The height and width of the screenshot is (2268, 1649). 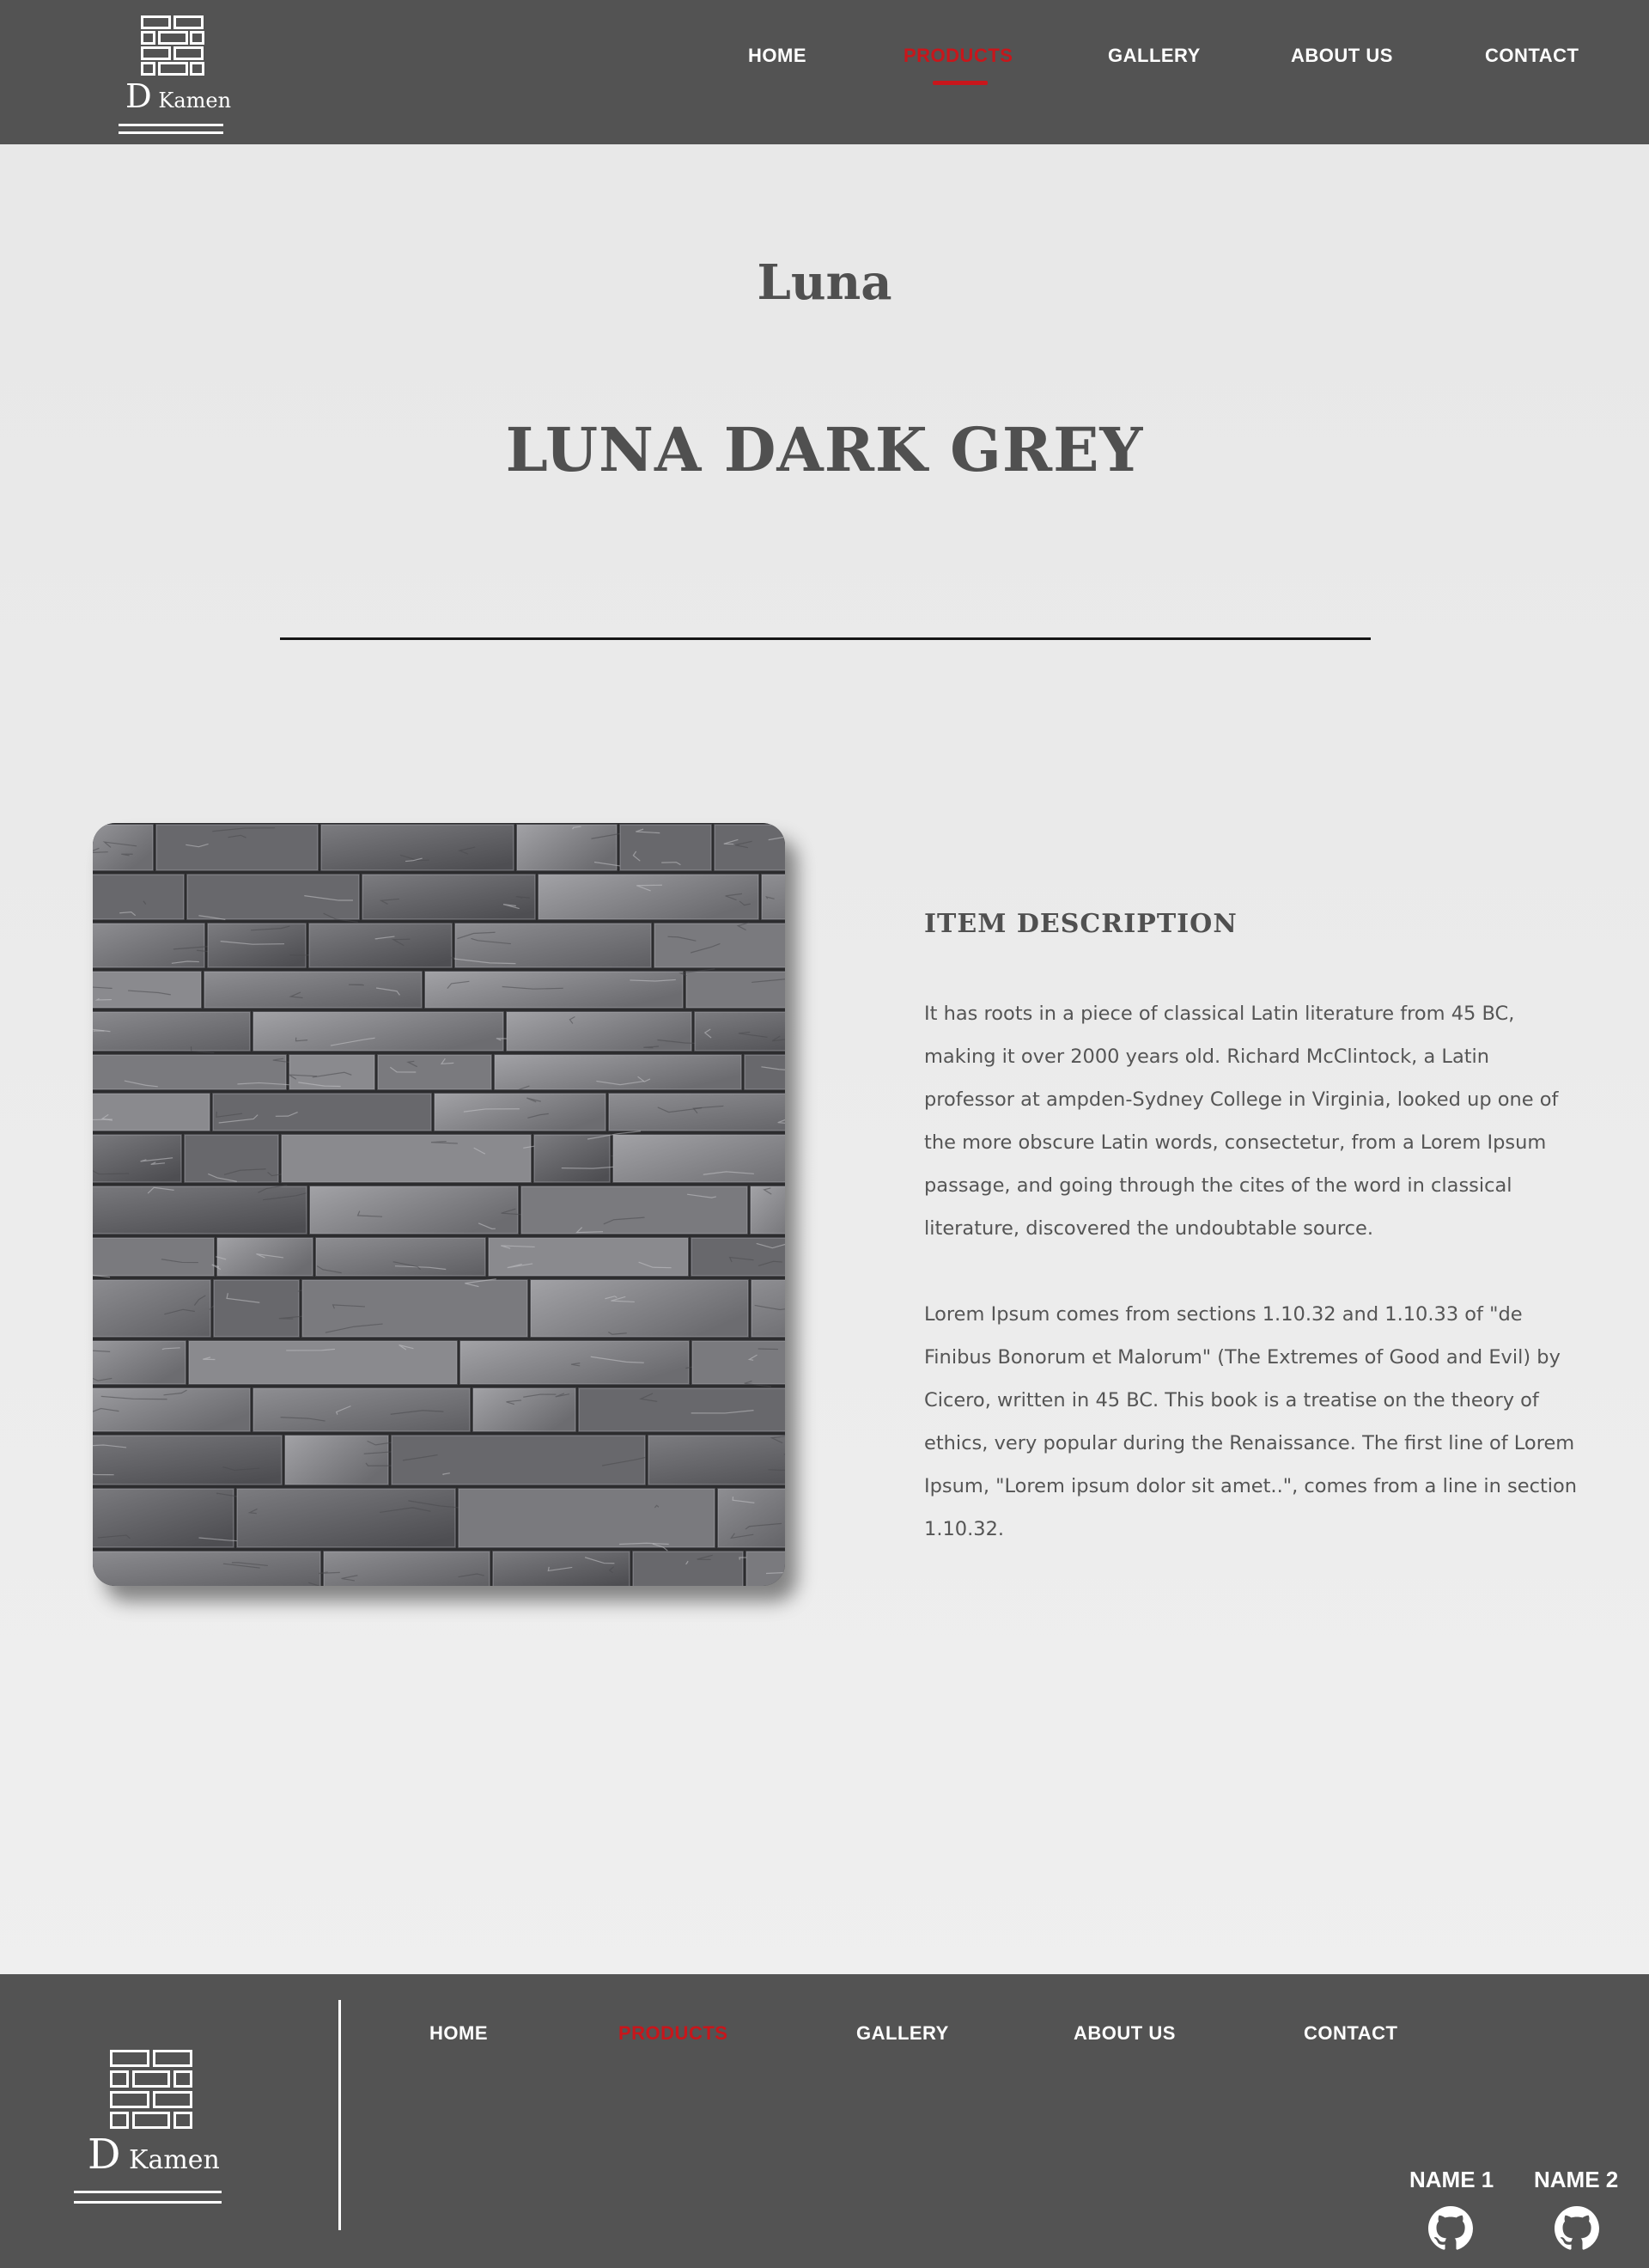 I want to click on product-title: LUNA DARK GREY, so click(x=825, y=449).